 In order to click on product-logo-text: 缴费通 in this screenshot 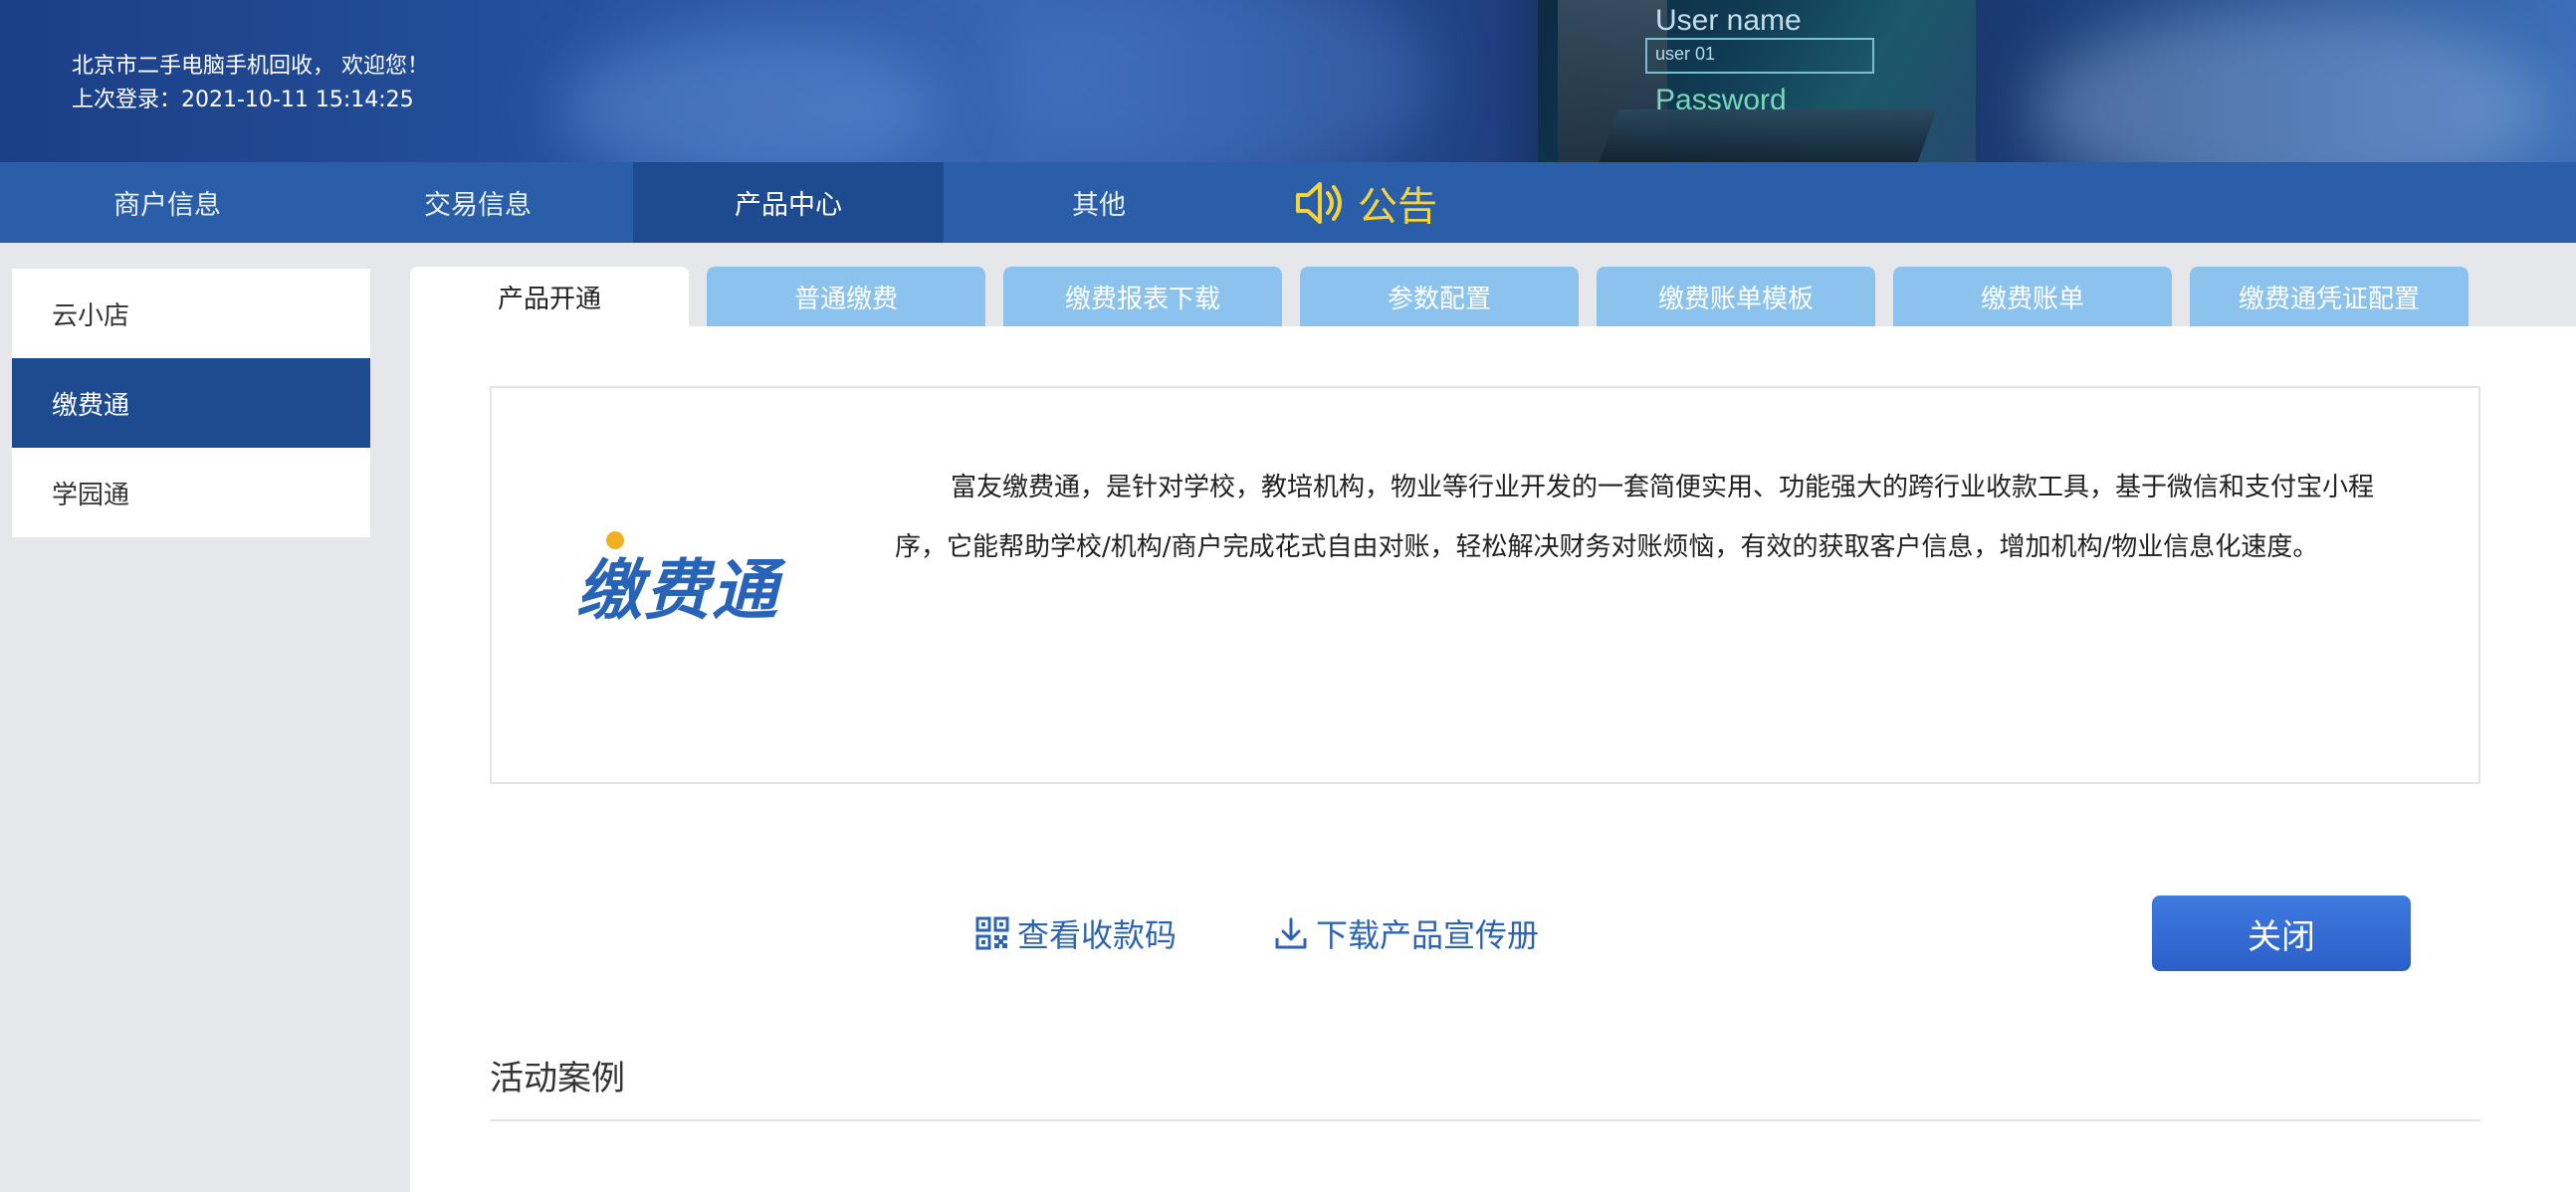, I will do `click(677, 590)`.